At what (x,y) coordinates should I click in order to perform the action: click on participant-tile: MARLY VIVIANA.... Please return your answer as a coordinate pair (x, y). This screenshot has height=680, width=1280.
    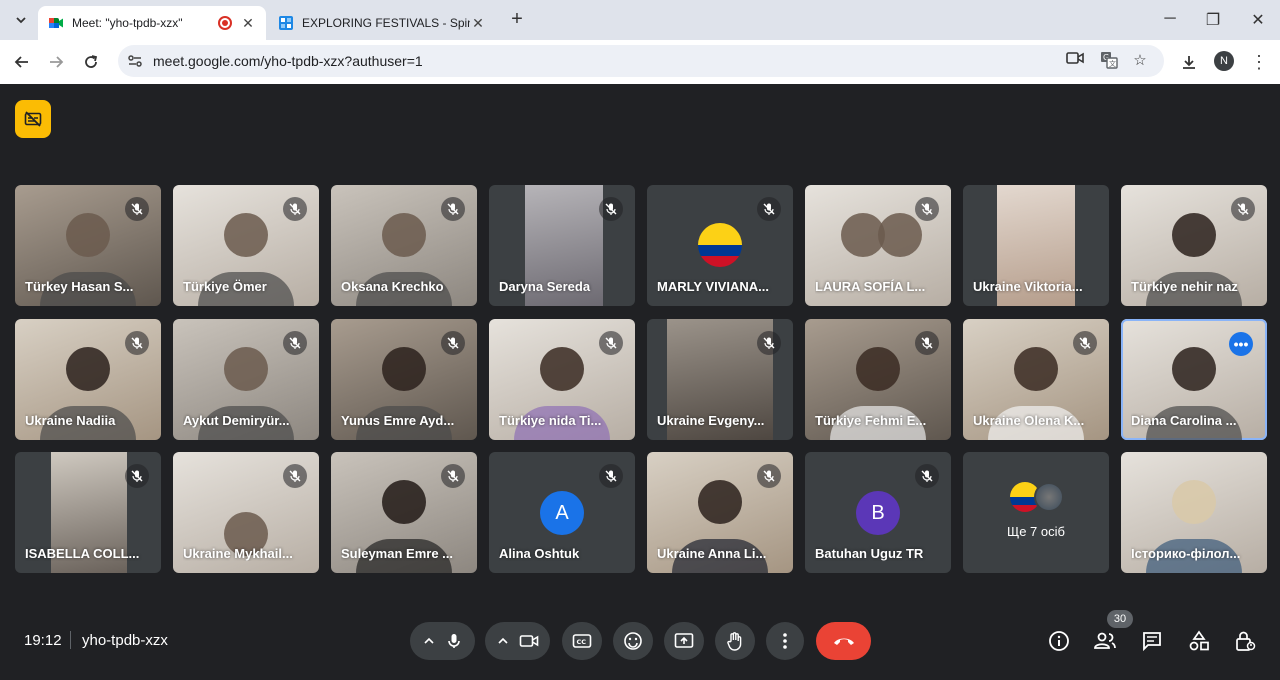
    Looking at the image, I should click on (720, 245).